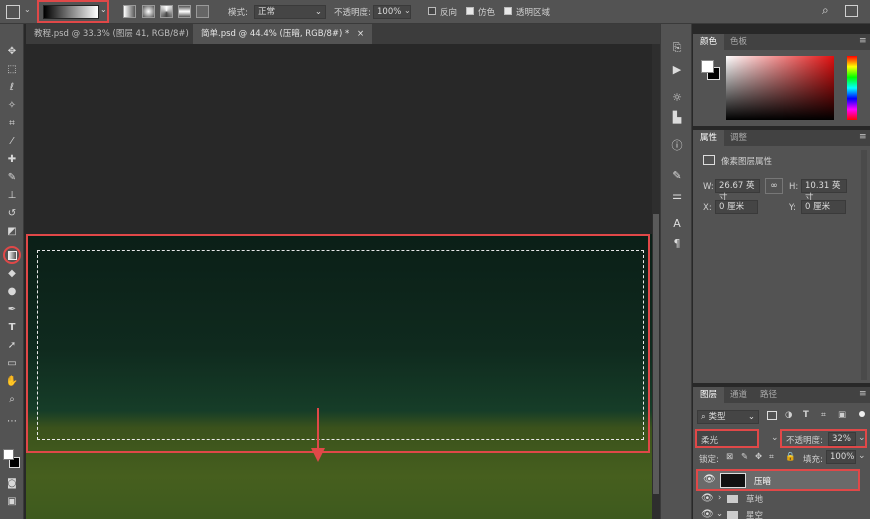  Describe the element at coordinates (788, 415) in the screenshot. I see `filter-adjustment-icon: ◑` at that location.